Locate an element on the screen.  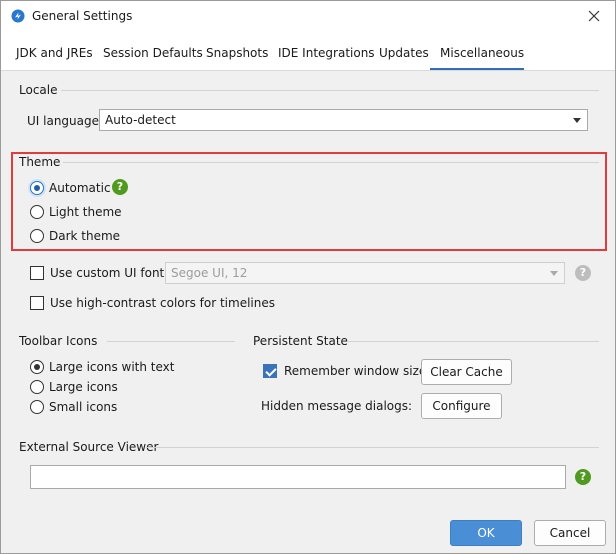
high-contrast-label: Use high-contrast colors for timelines is located at coordinates (162, 303).